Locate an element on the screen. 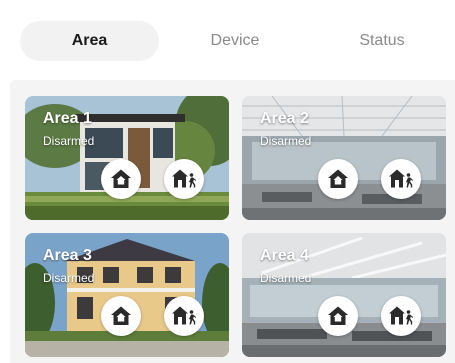 The height and width of the screenshot is (363, 455). area-name: Area 3 is located at coordinates (67, 255).